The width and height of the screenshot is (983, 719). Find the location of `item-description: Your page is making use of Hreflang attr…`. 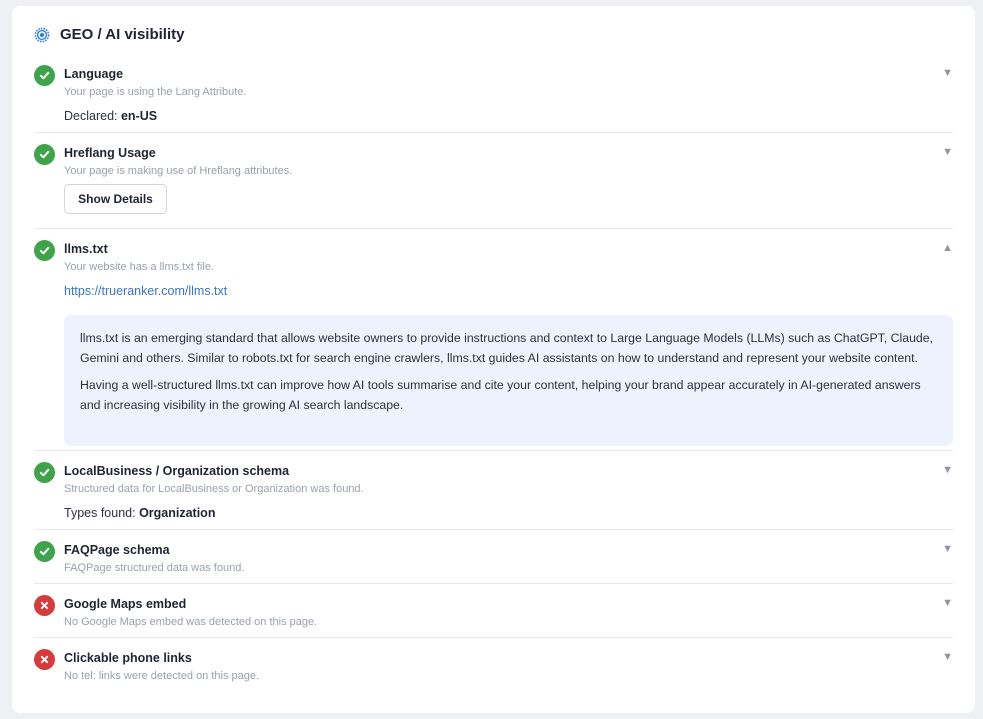

item-description: Your page is making use of Hreflang attr… is located at coordinates (178, 171).